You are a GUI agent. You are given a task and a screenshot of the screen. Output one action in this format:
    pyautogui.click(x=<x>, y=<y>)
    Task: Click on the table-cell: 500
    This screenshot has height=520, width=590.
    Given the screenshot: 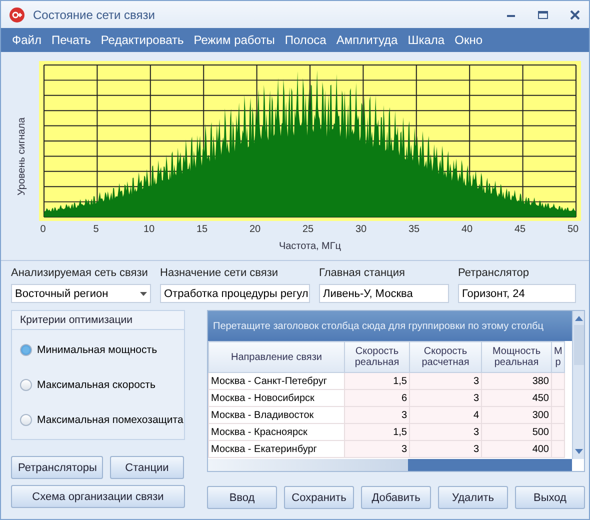 What is the action you would take?
    pyautogui.click(x=517, y=432)
    